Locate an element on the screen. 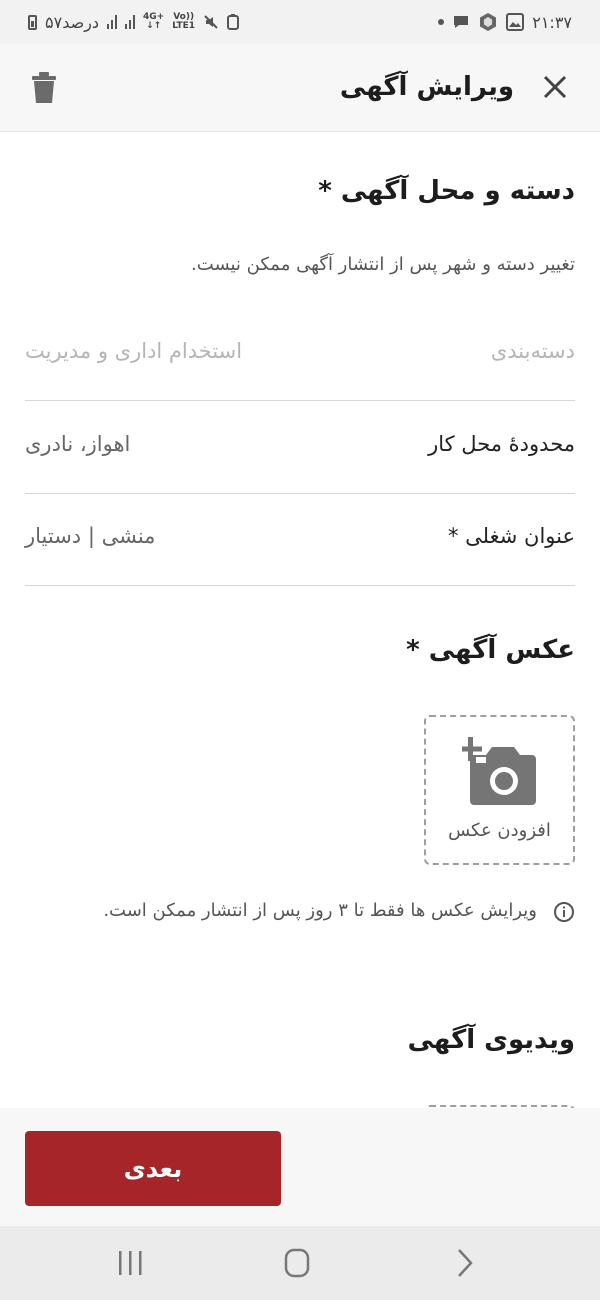 This screenshot has height=1300, width=600. status-time: ۲۱:۳۷ is located at coordinates (552, 22).